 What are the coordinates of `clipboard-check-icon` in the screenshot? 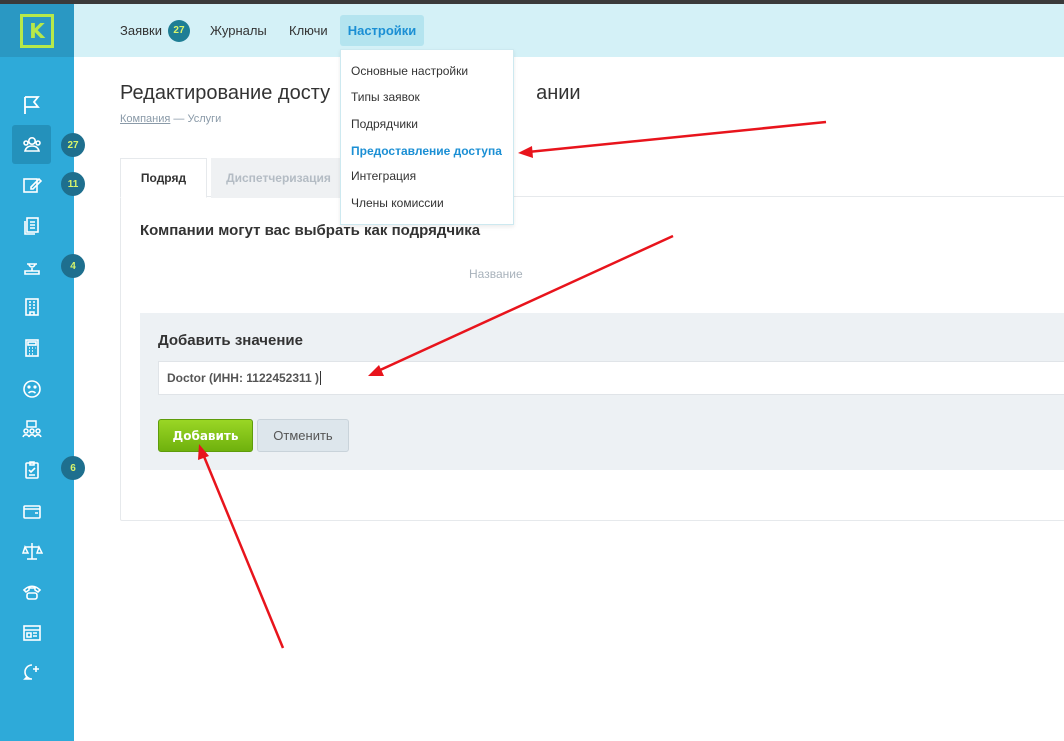 It's located at (31, 469).